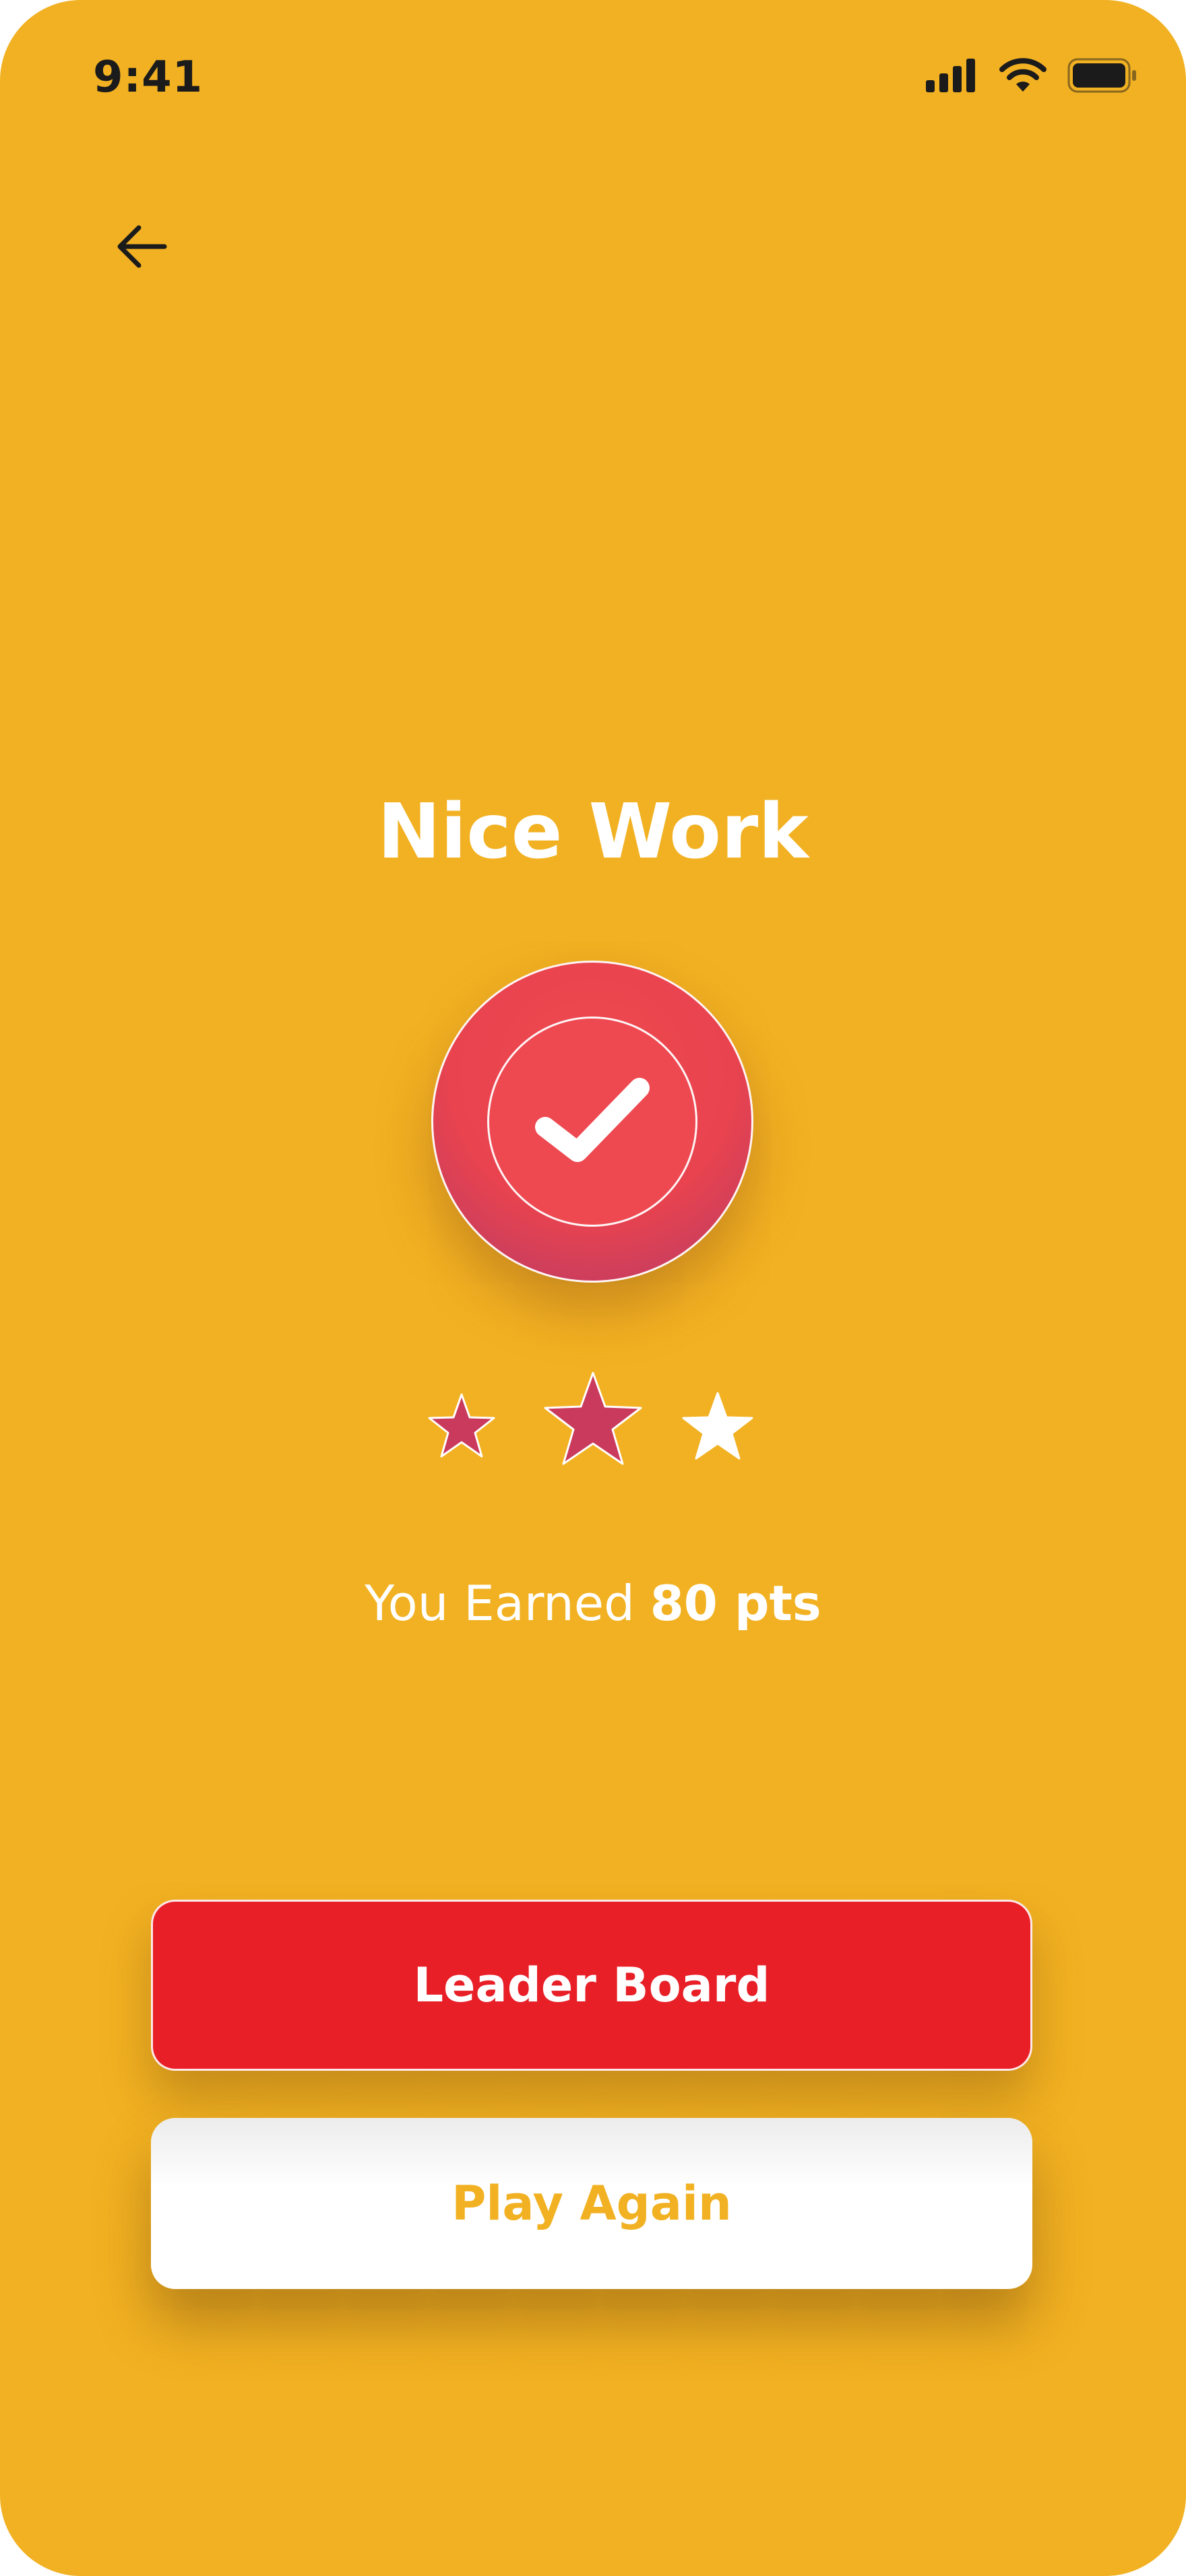  Describe the element at coordinates (591, 2203) in the screenshot. I see `play-again-button: Play Again` at that location.